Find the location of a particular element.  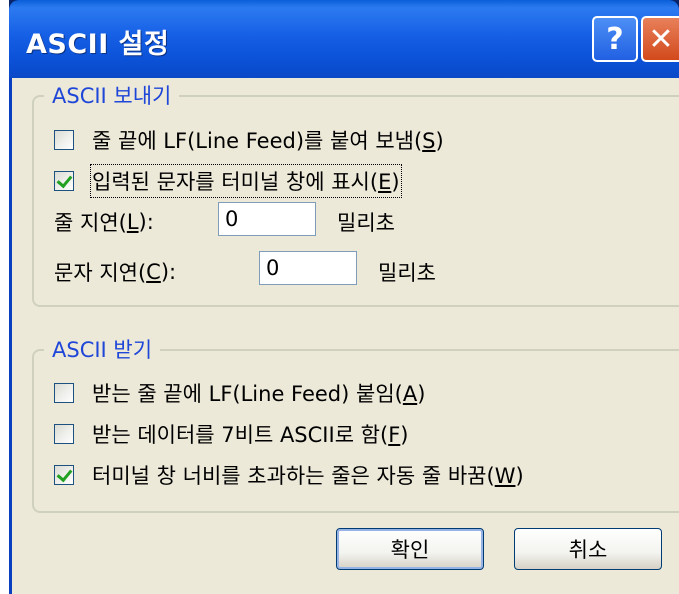

append-lf-send-option: 줄 끝에 LF(Line Feed)를 붙여 보냄(S) is located at coordinates (249, 140).